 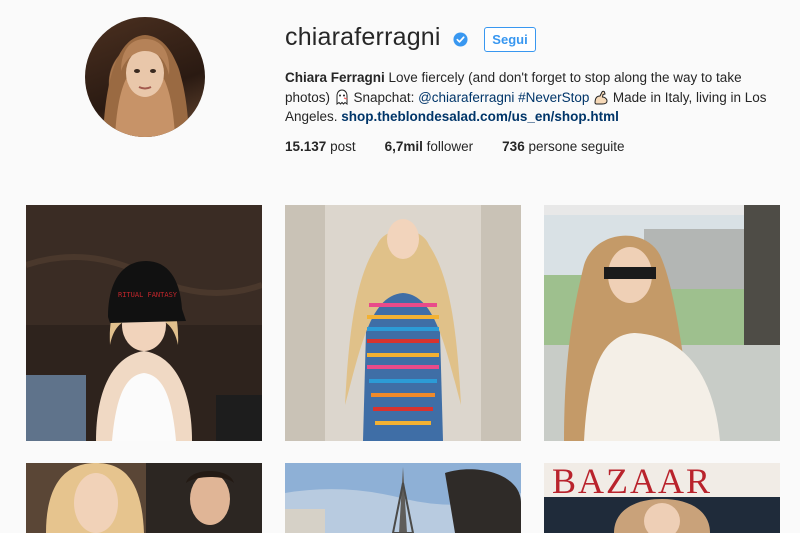 What do you see at coordinates (460, 39) in the screenshot?
I see `verified-badge-icon` at bounding box center [460, 39].